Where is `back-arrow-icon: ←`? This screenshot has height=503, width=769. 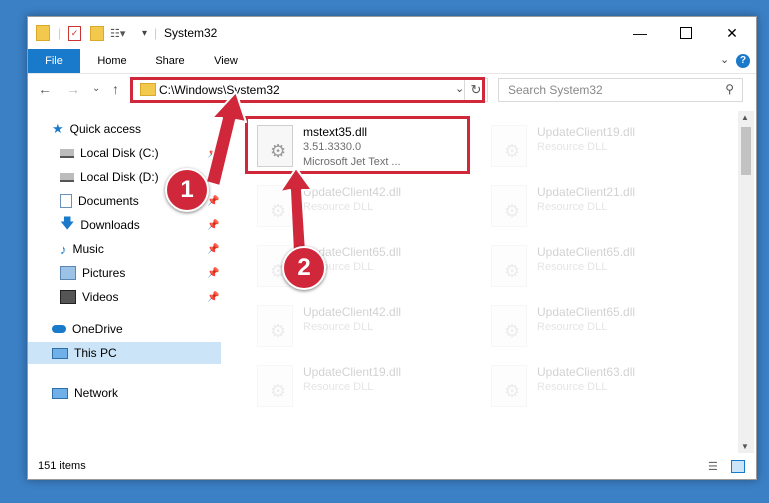
back-arrow-icon: ← is located at coordinates (45, 89).